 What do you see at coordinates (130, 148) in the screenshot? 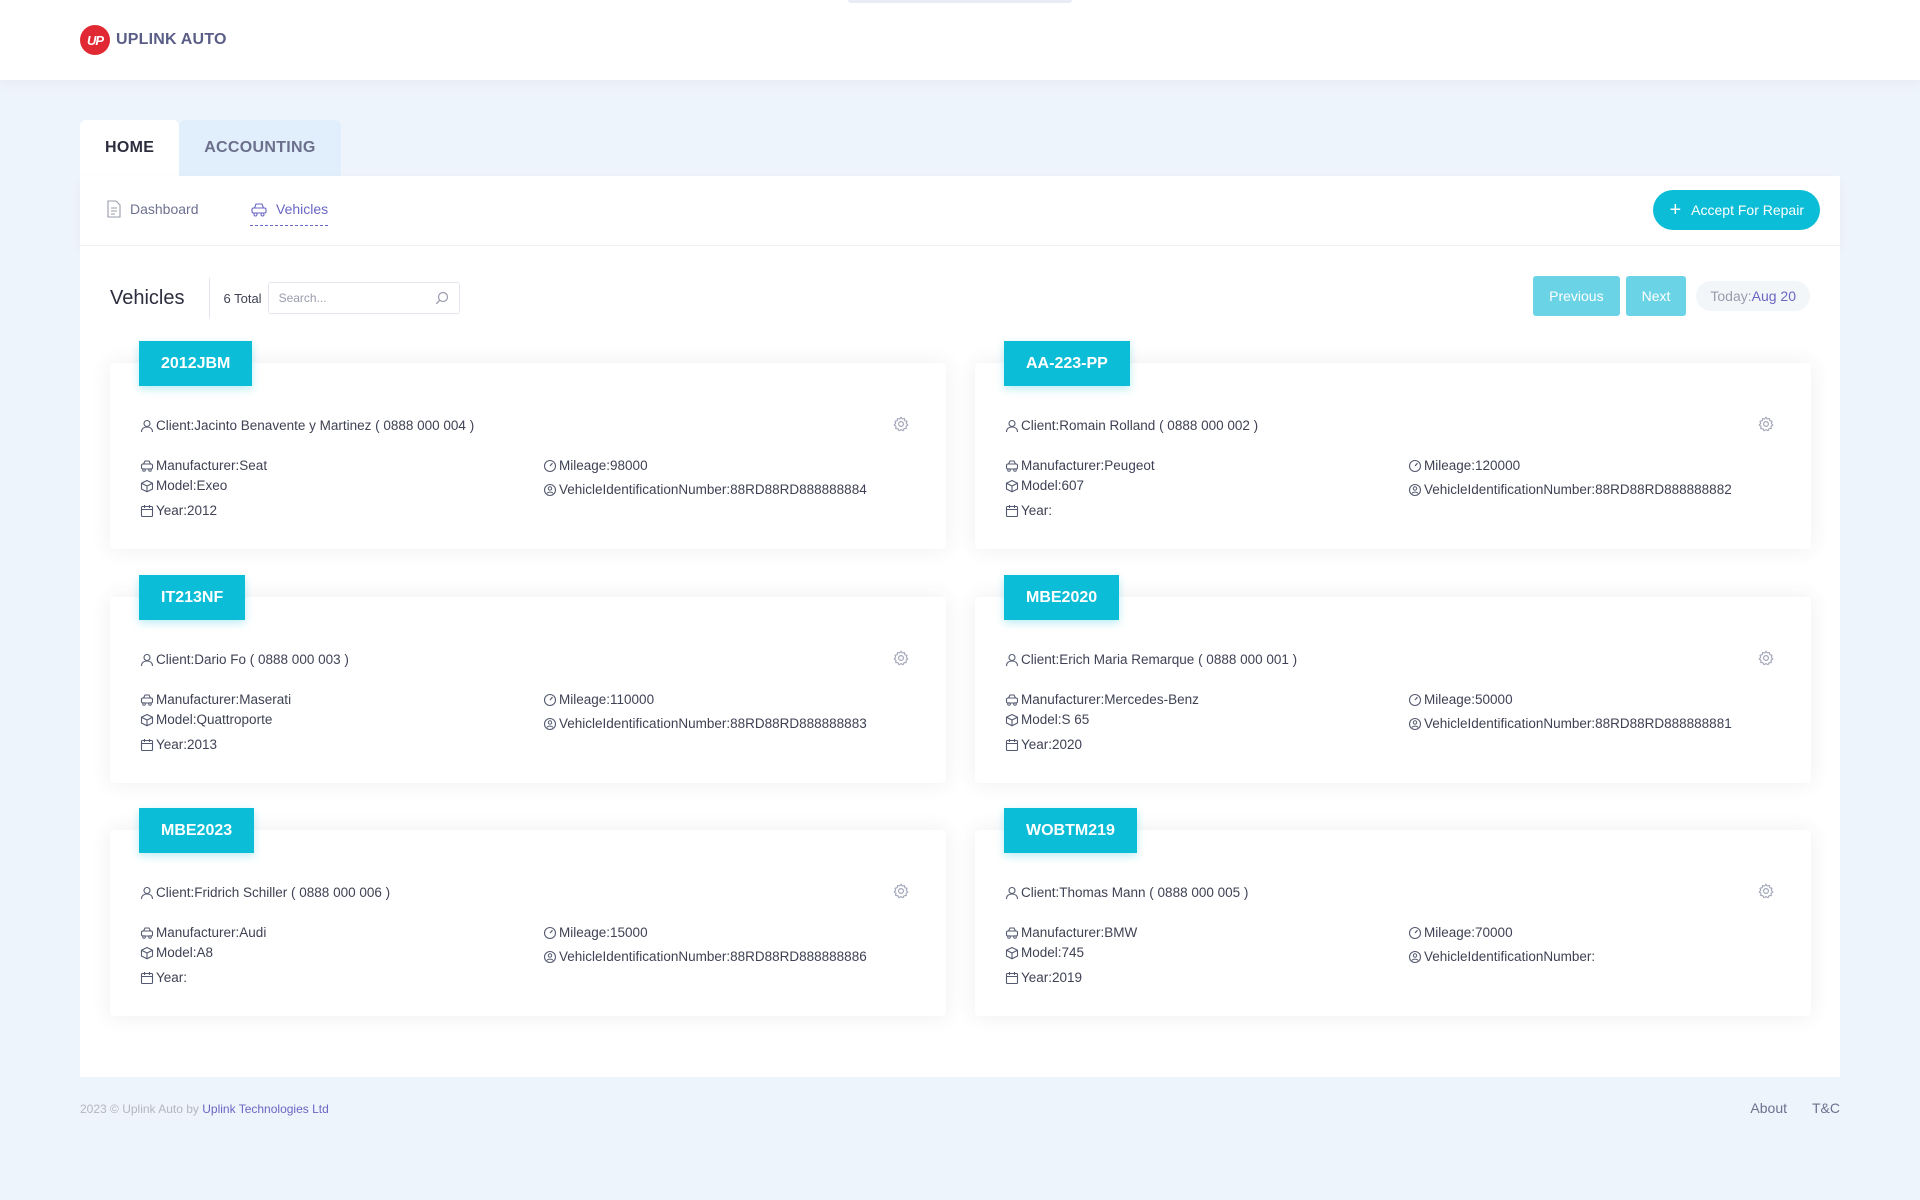
I see `tab-home: HOME` at bounding box center [130, 148].